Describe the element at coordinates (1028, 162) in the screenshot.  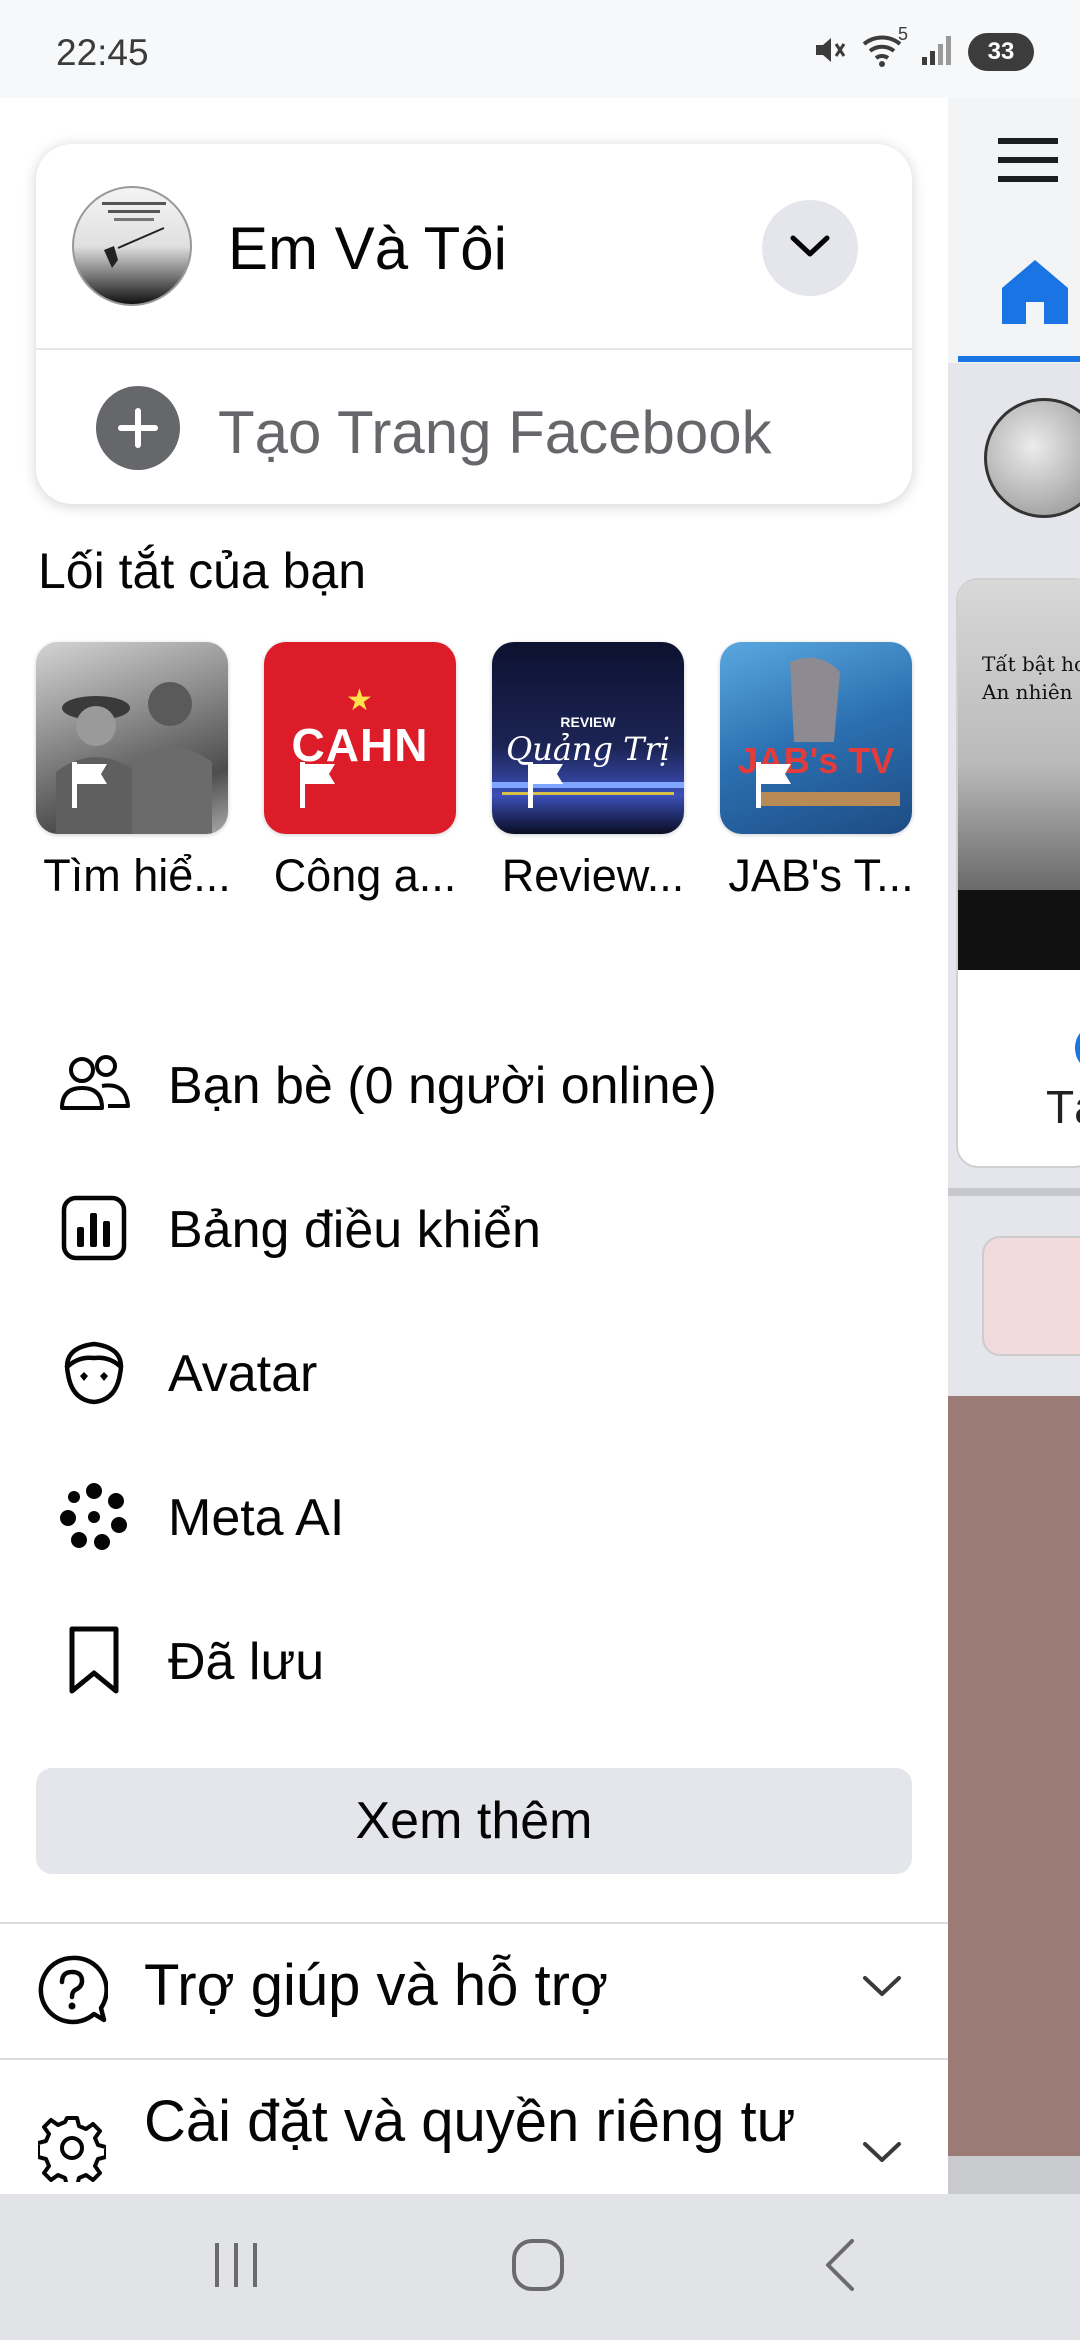
I see `hamburger-icon` at that location.